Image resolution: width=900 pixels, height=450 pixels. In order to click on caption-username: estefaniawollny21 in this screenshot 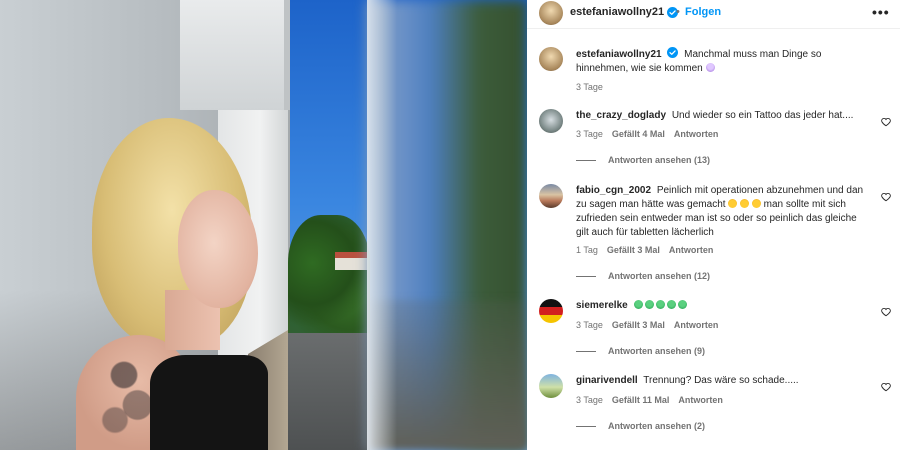, I will do `click(619, 54)`.